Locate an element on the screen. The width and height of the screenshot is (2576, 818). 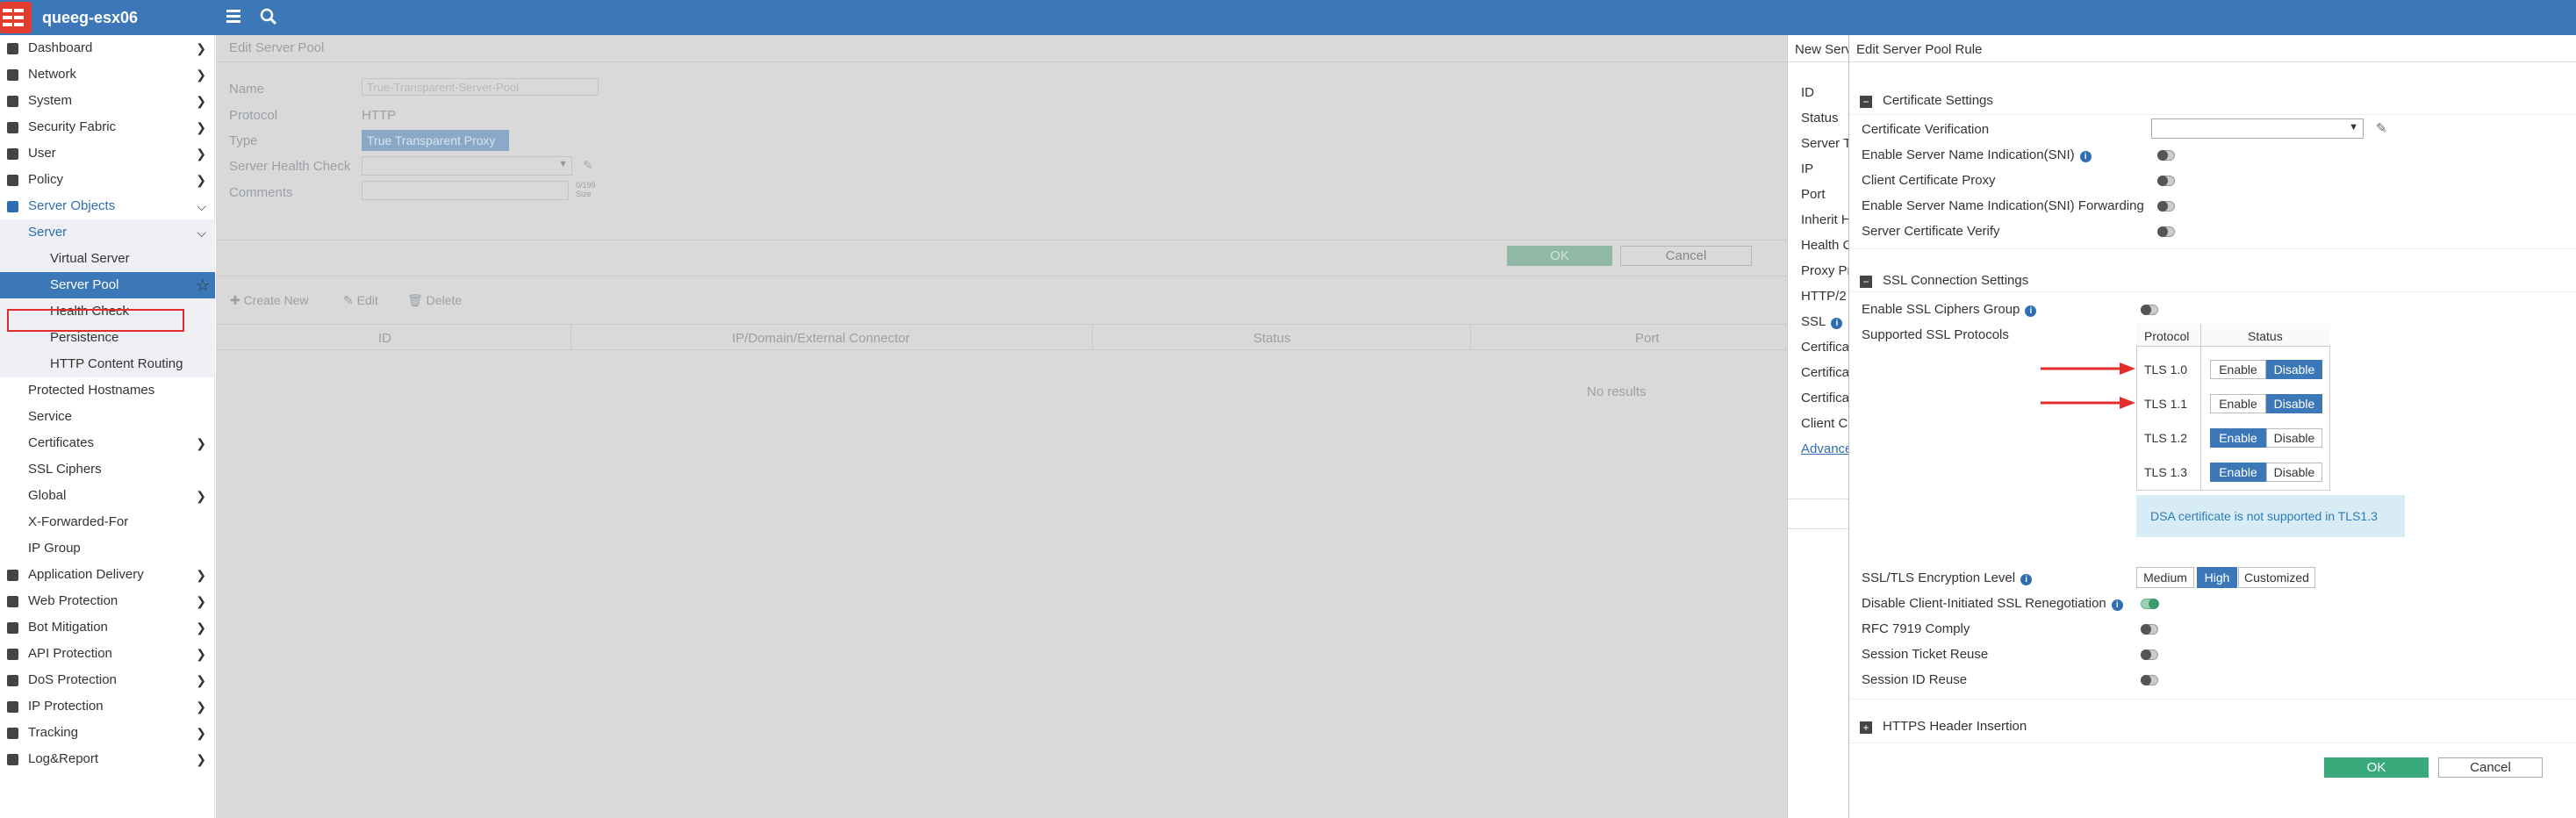
sidebar-item-ssl-ciphers: SSL Ciphers is located at coordinates (108, 469).